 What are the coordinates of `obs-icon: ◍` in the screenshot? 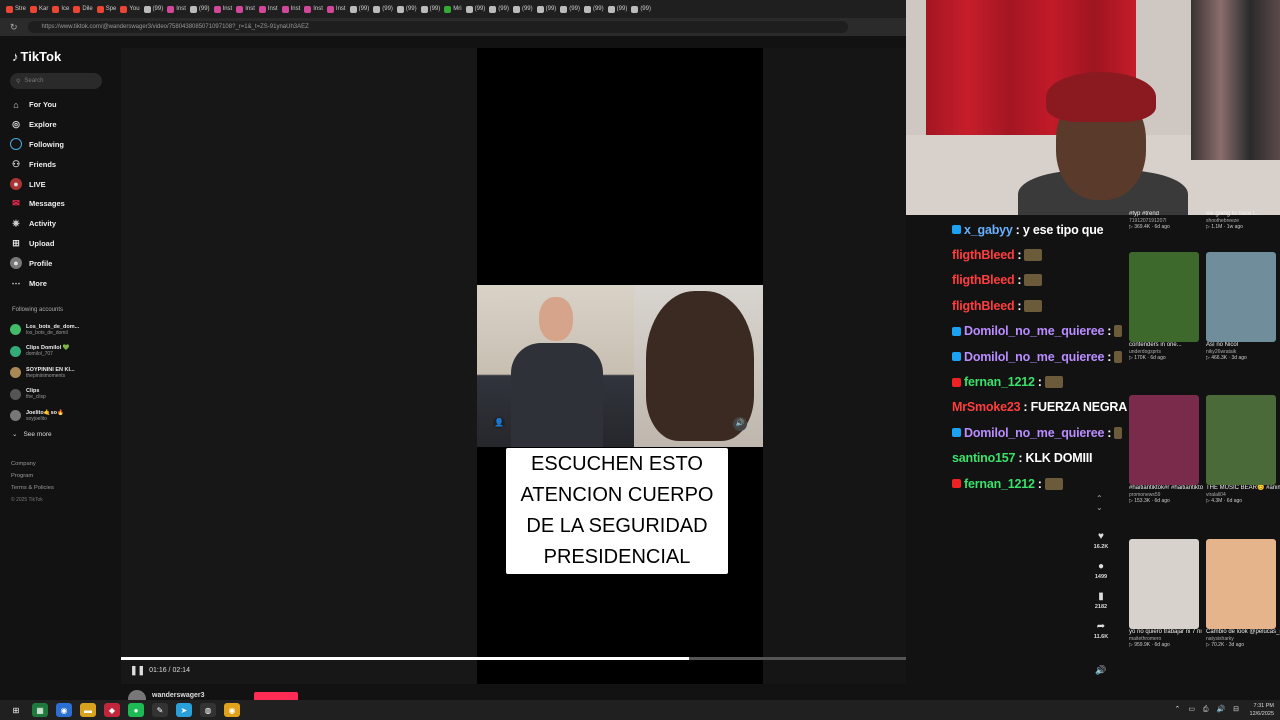 It's located at (208, 710).